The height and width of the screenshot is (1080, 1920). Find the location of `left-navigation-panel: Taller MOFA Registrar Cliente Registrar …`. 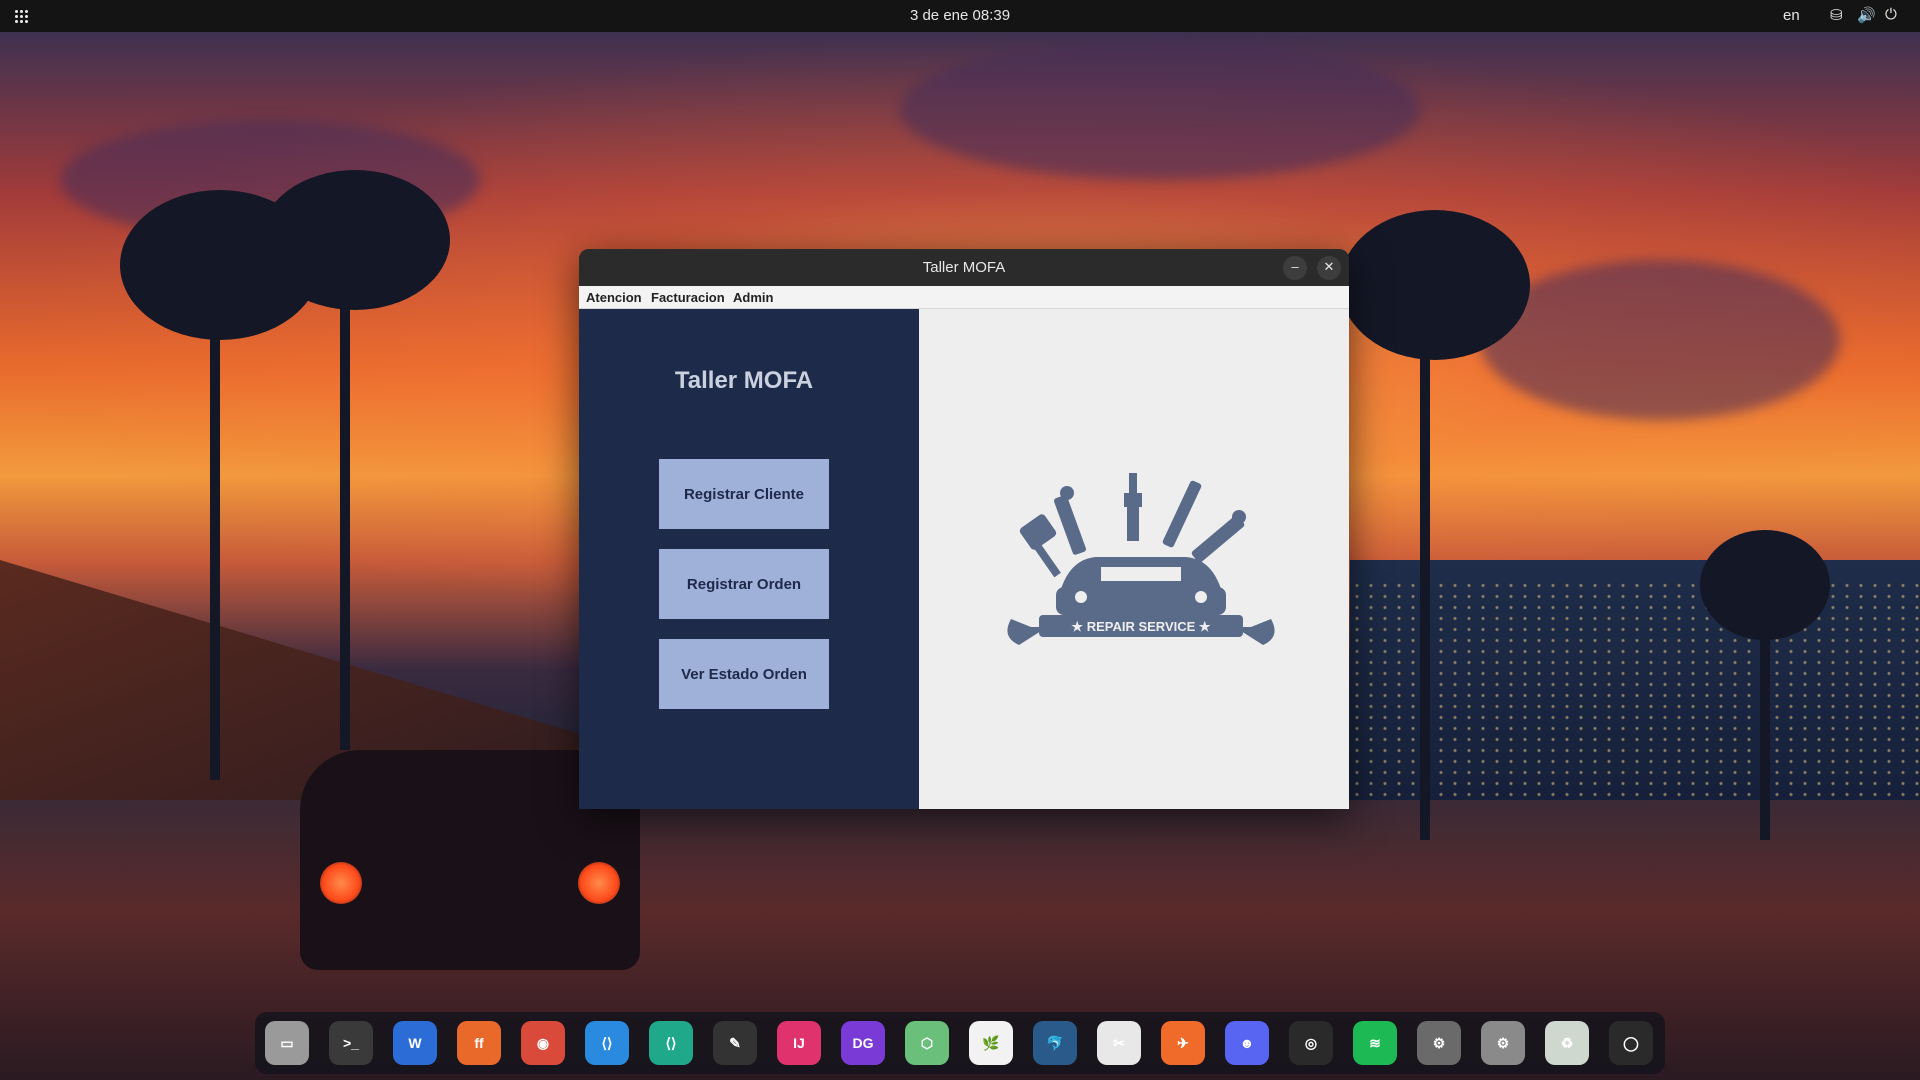

left-navigation-panel: Taller MOFA Registrar Cliente Registrar … is located at coordinates (749, 559).